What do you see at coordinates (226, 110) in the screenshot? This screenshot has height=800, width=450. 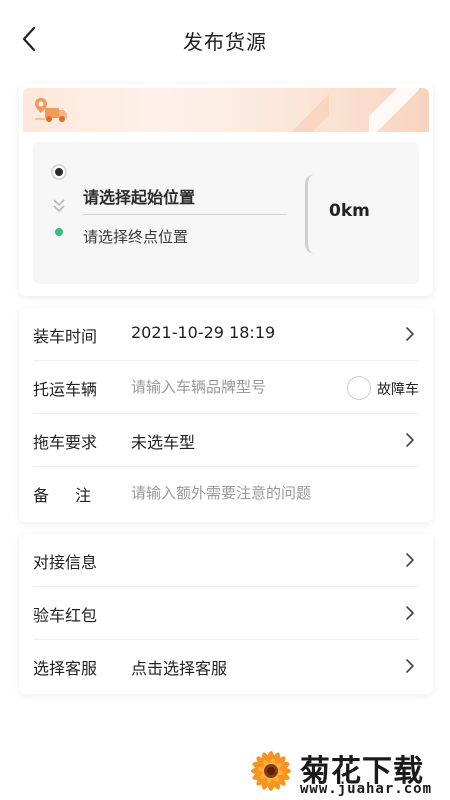 I see `route-banner` at bounding box center [226, 110].